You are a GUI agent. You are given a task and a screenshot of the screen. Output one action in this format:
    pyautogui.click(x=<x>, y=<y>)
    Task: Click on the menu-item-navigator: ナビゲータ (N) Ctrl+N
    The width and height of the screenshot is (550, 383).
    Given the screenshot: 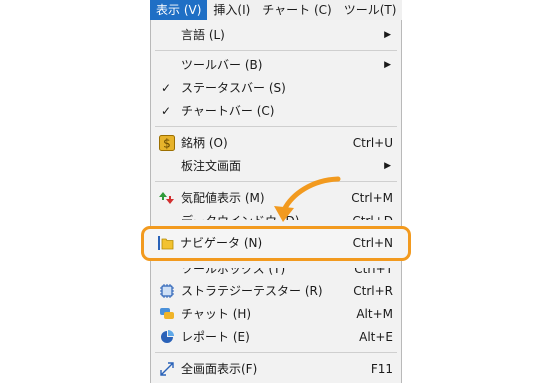 What is the action you would take?
    pyautogui.click(x=276, y=243)
    